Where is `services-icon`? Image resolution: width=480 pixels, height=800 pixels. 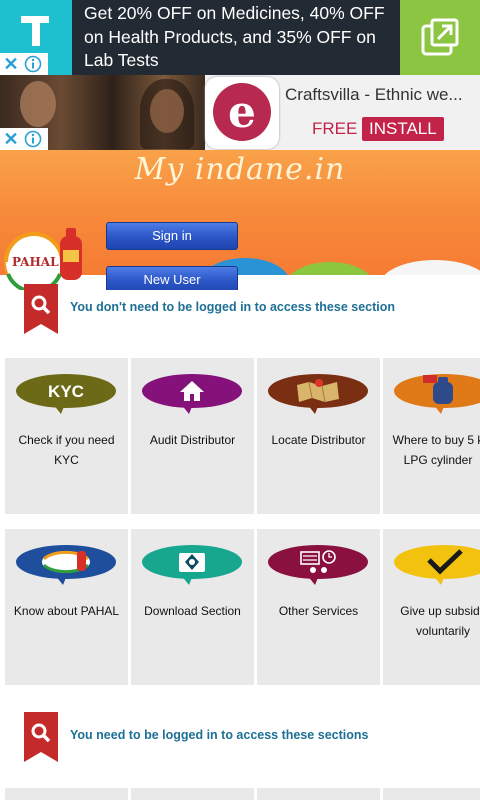 services-icon is located at coordinates (318, 565).